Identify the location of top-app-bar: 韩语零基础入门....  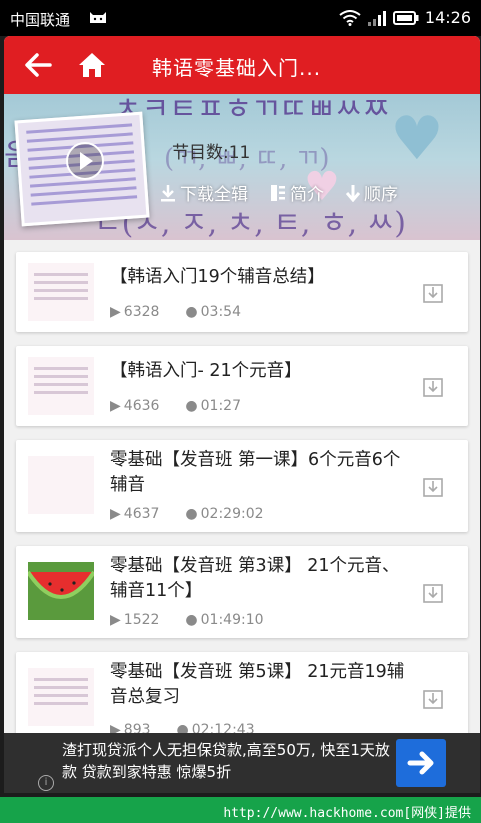
(242, 65).